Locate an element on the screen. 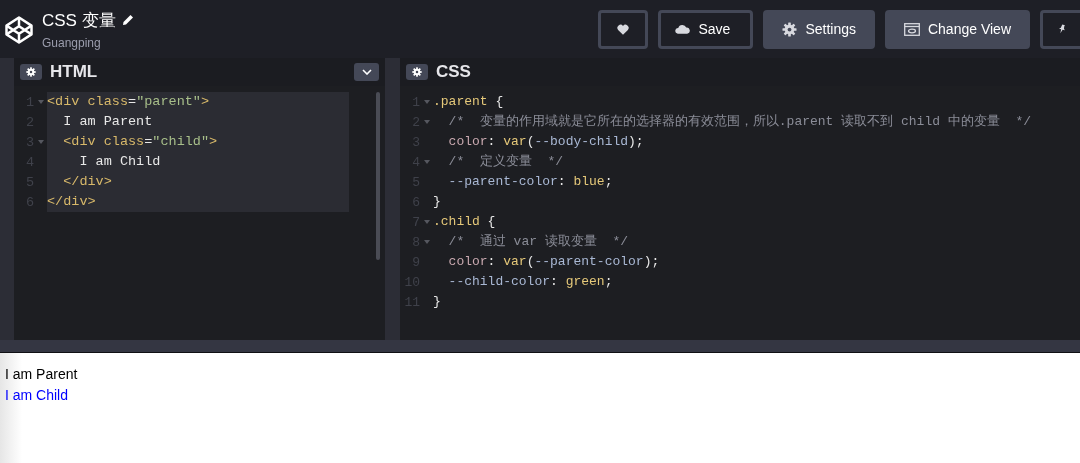 This screenshot has width=1080, height=463. code-line: /* 通过 var 读取变量 */ is located at coordinates (538, 242).